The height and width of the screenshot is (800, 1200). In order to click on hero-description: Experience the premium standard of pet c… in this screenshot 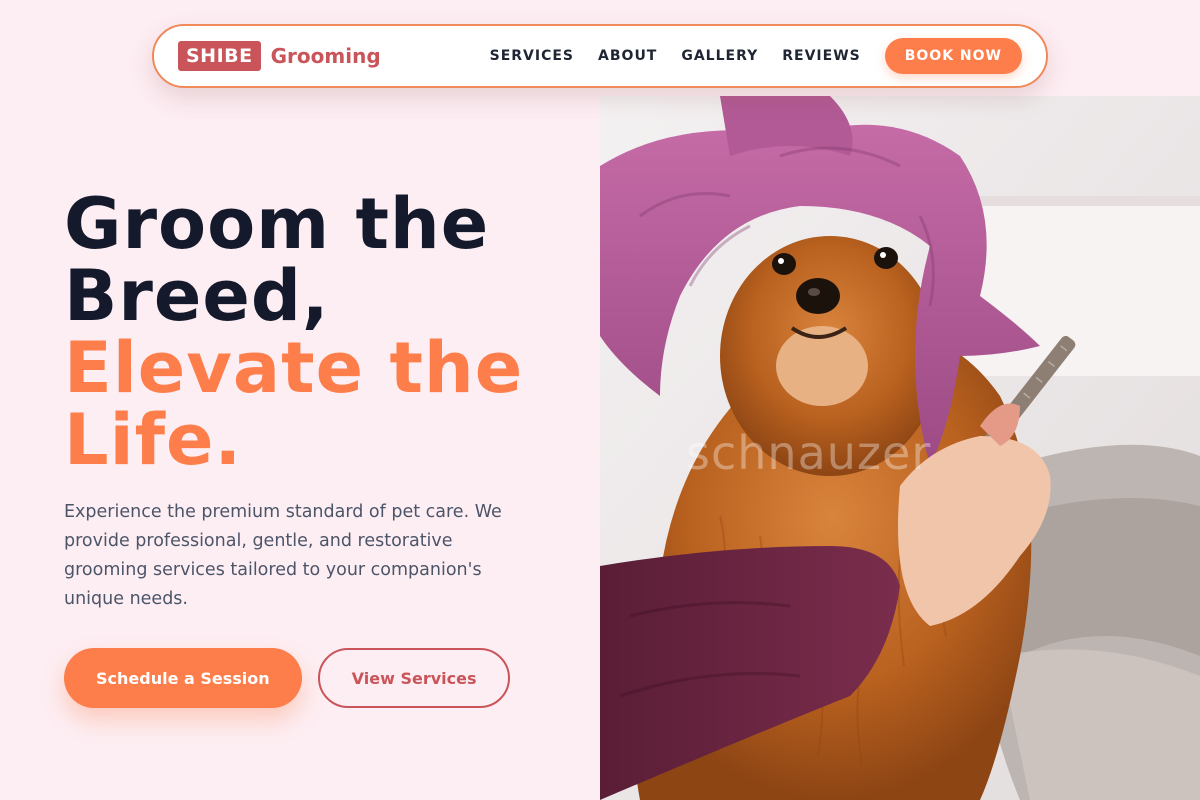, I will do `click(283, 555)`.